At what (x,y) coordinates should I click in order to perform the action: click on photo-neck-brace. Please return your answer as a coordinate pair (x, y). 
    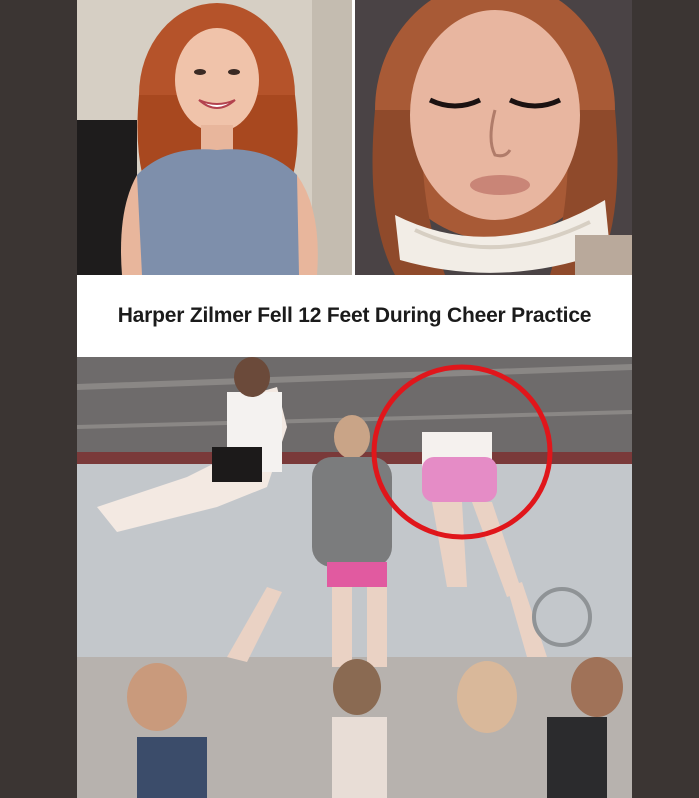
    Looking at the image, I should click on (493, 137).